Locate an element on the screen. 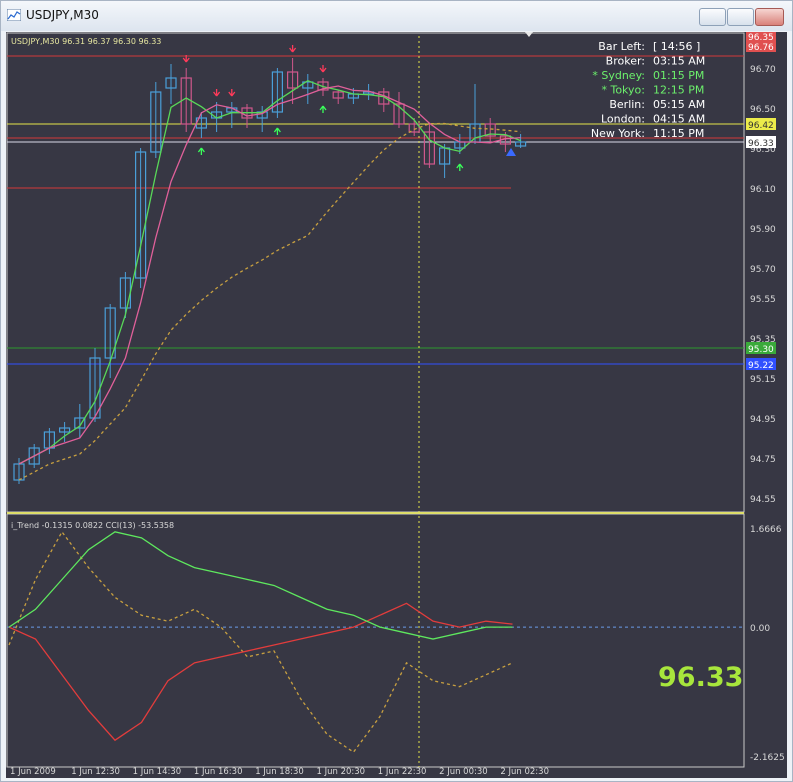 The height and width of the screenshot is (782, 793). indicator-axis-label: -2.1625 is located at coordinates (767, 758).